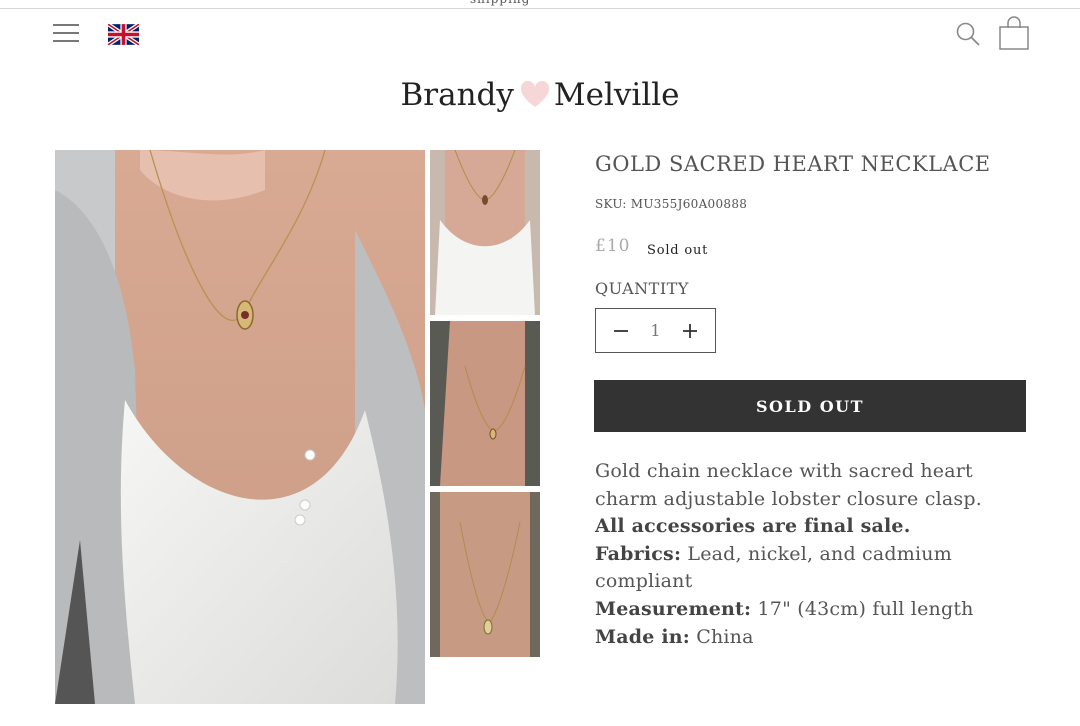 The height and width of the screenshot is (726, 1080). Describe the element at coordinates (678, 250) in the screenshot. I see `sold-out-badge: Sold out` at that location.